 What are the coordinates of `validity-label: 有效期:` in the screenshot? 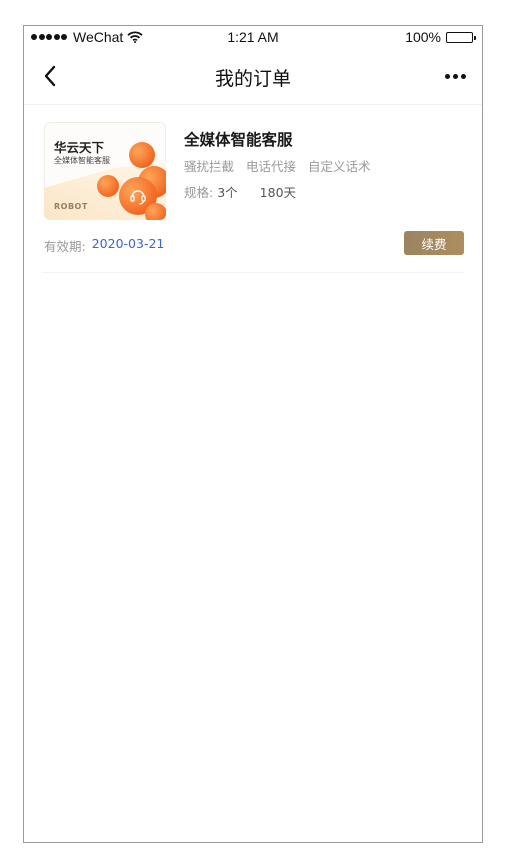 It's located at (65, 246).